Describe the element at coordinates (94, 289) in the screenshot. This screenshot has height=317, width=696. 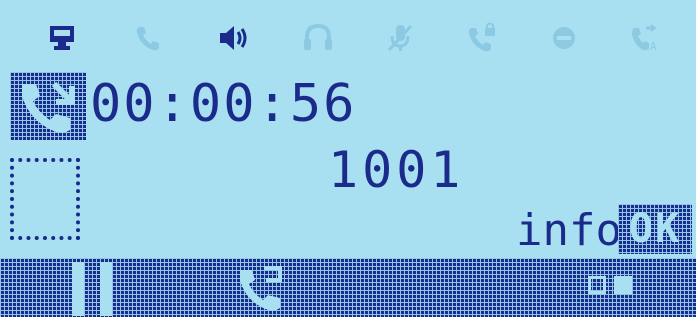
I see `hold-icon` at that location.